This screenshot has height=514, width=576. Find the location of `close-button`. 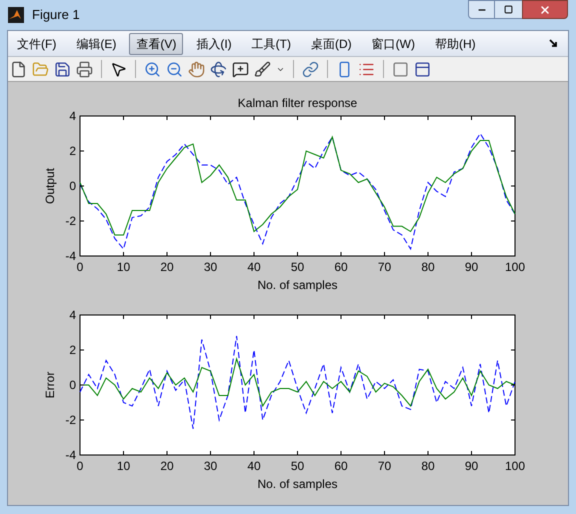

close-button is located at coordinates (545, 9).